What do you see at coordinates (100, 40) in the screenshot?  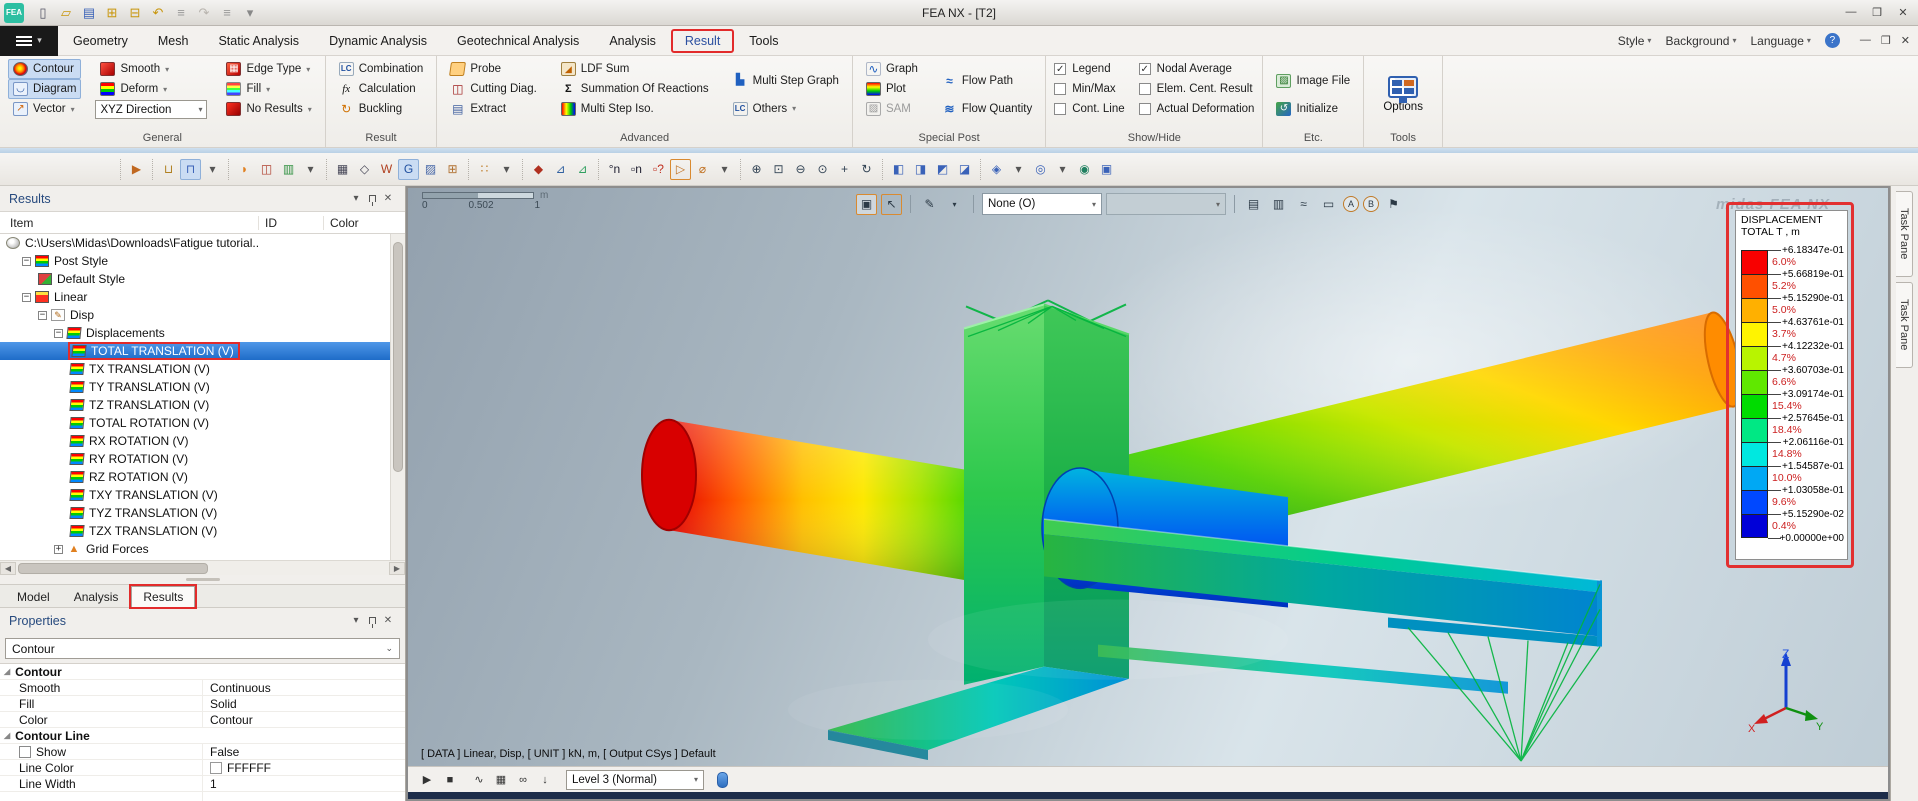 I see `menu-tab-geometry: Geometry` at bounding box center [100, 40].